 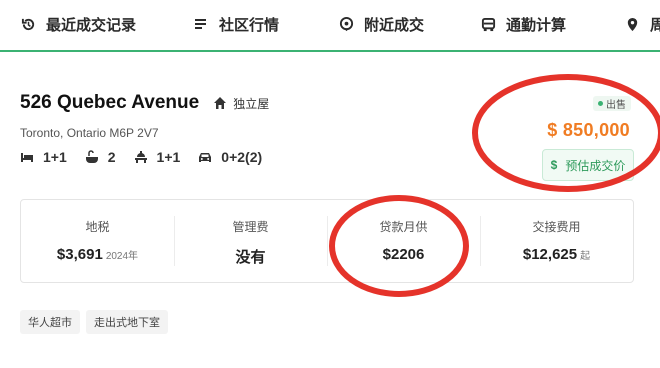 What do you see at coordinates (97, 227) in the screenshot?
I see `stat-label: 地税` at bounding box center [97, 227].